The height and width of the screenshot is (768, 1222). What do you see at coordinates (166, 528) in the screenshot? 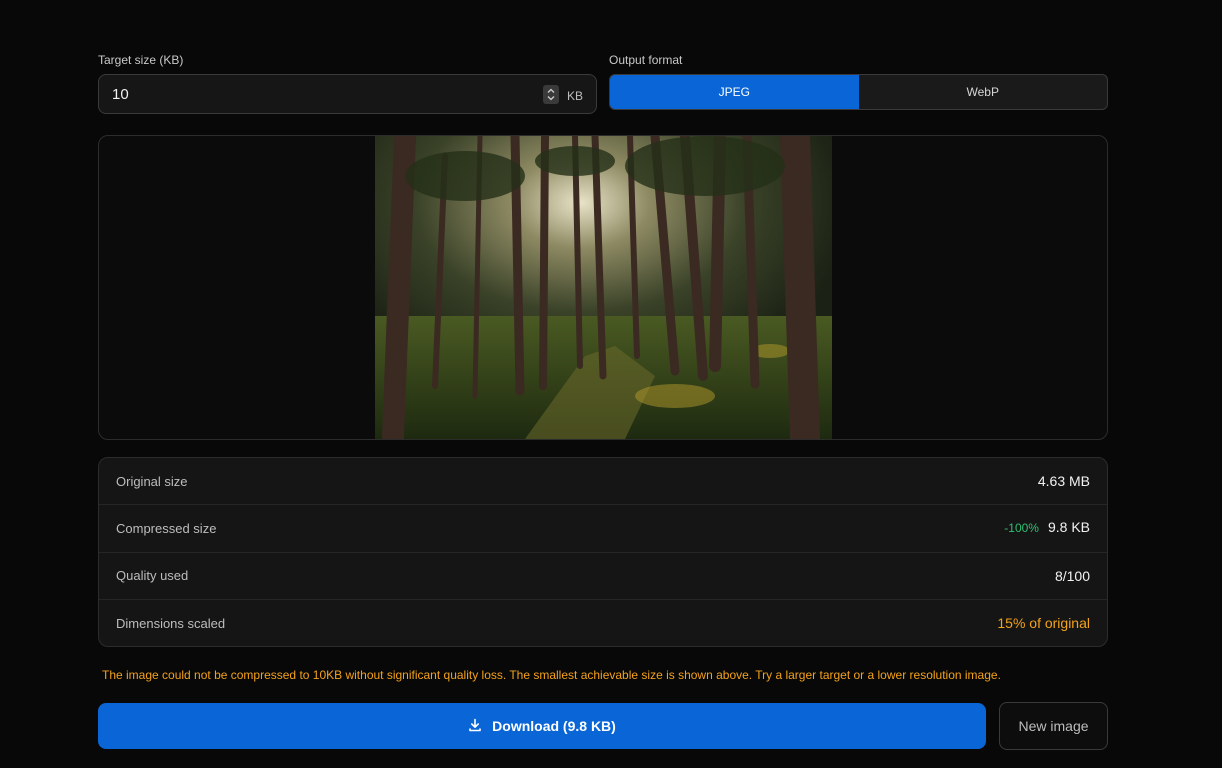
I see `stat-label: Compressed size` at bounding box center [166, 528].